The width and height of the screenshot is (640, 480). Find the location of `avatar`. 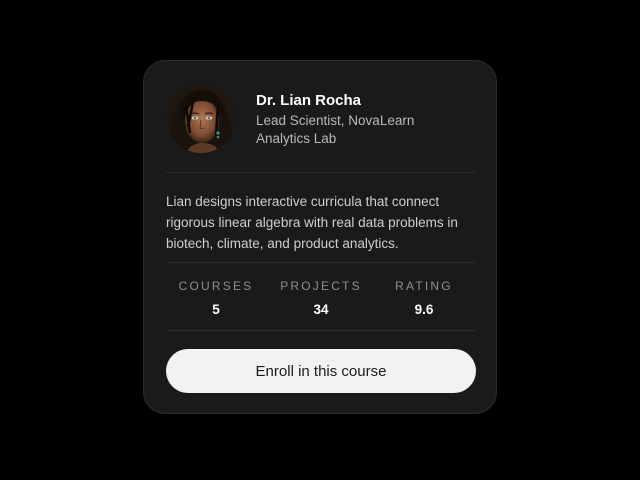

avatar is located at coordinates (201, 118).